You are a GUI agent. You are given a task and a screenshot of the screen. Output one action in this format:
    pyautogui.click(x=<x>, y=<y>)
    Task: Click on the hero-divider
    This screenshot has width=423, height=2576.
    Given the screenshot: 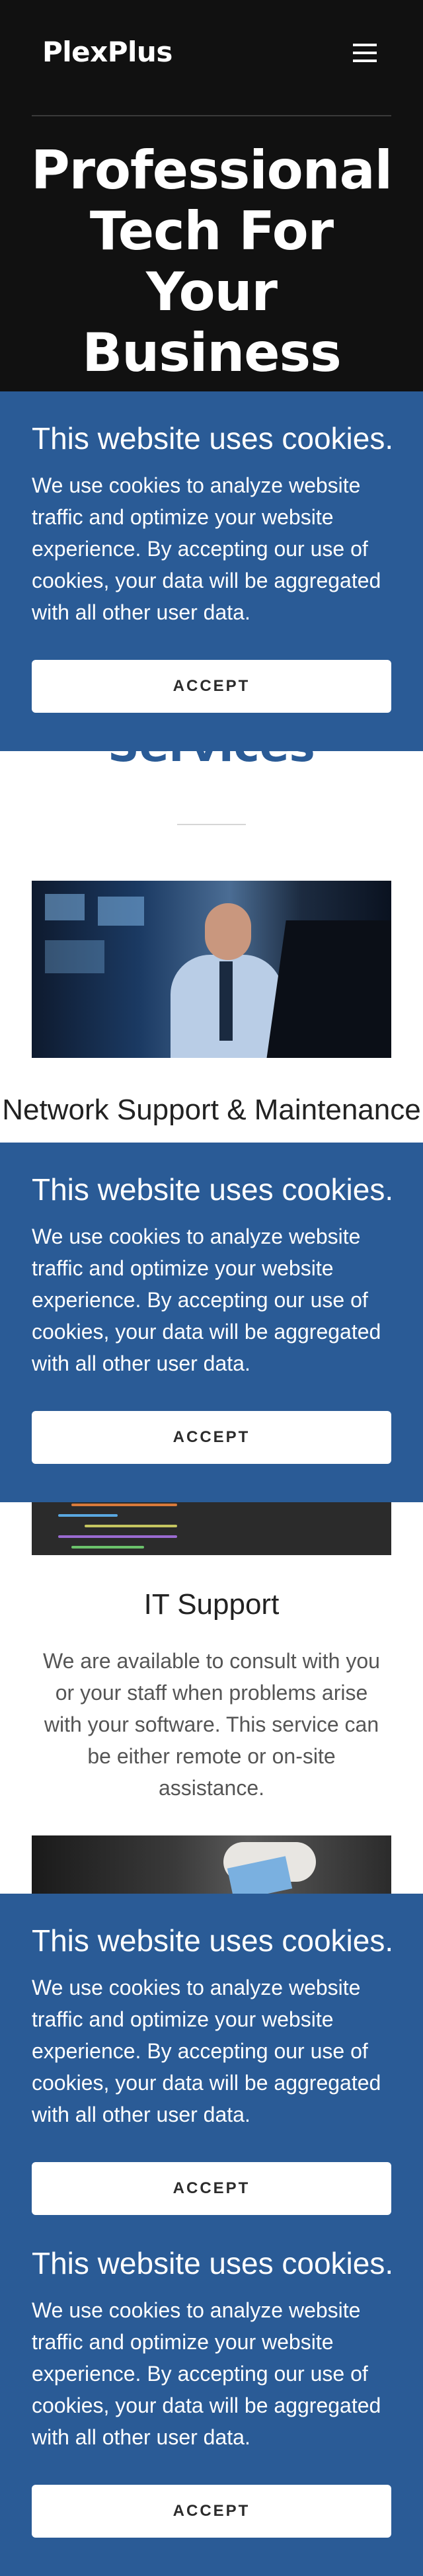 What is the action you would take?
    pyautogui.click(x=211, y=116)
    